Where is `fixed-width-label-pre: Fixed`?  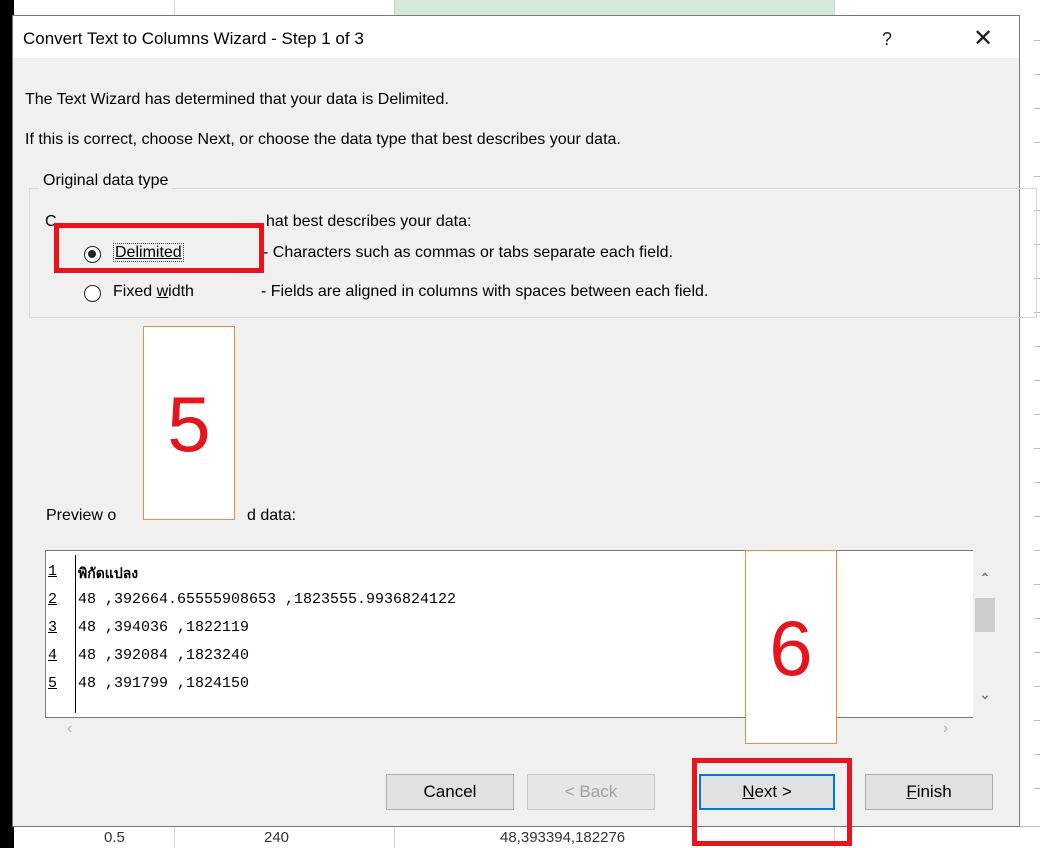
fixed-width-label-pre: Fixed is located at coordinates (135, 291).